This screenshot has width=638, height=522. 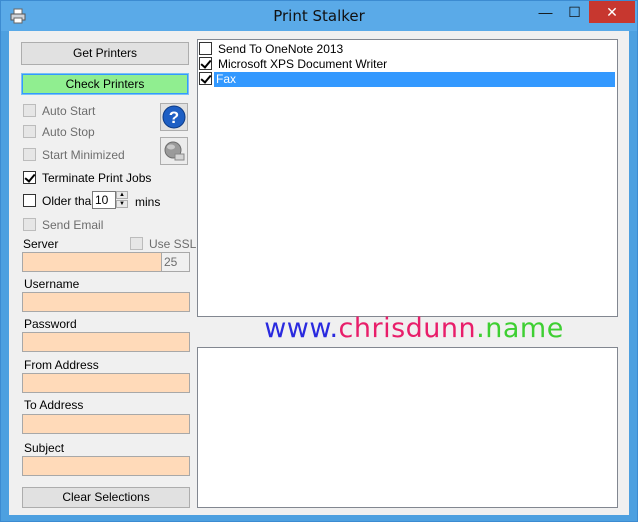 What do you see at coordinates (319, 16) in the screenshot?
I see `title-bar: Print Stalker — ☐ ✕` at bounding box center [319, 16].